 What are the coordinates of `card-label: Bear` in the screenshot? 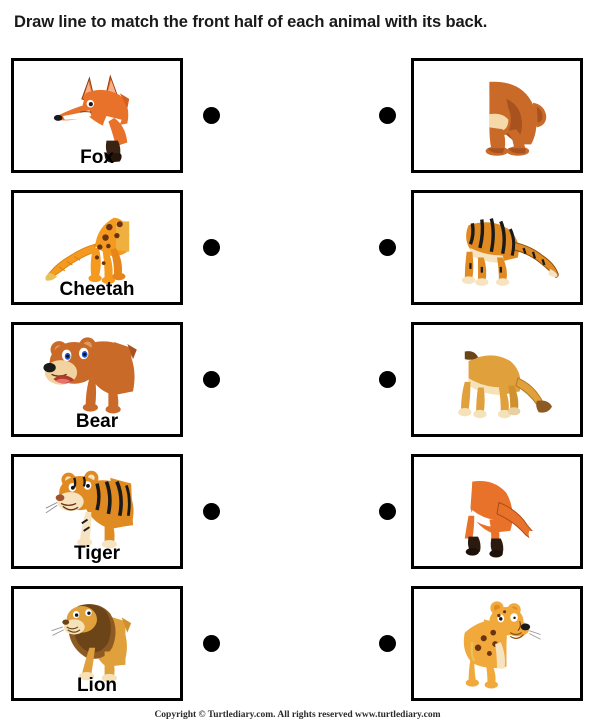 It's located at (97, 421).